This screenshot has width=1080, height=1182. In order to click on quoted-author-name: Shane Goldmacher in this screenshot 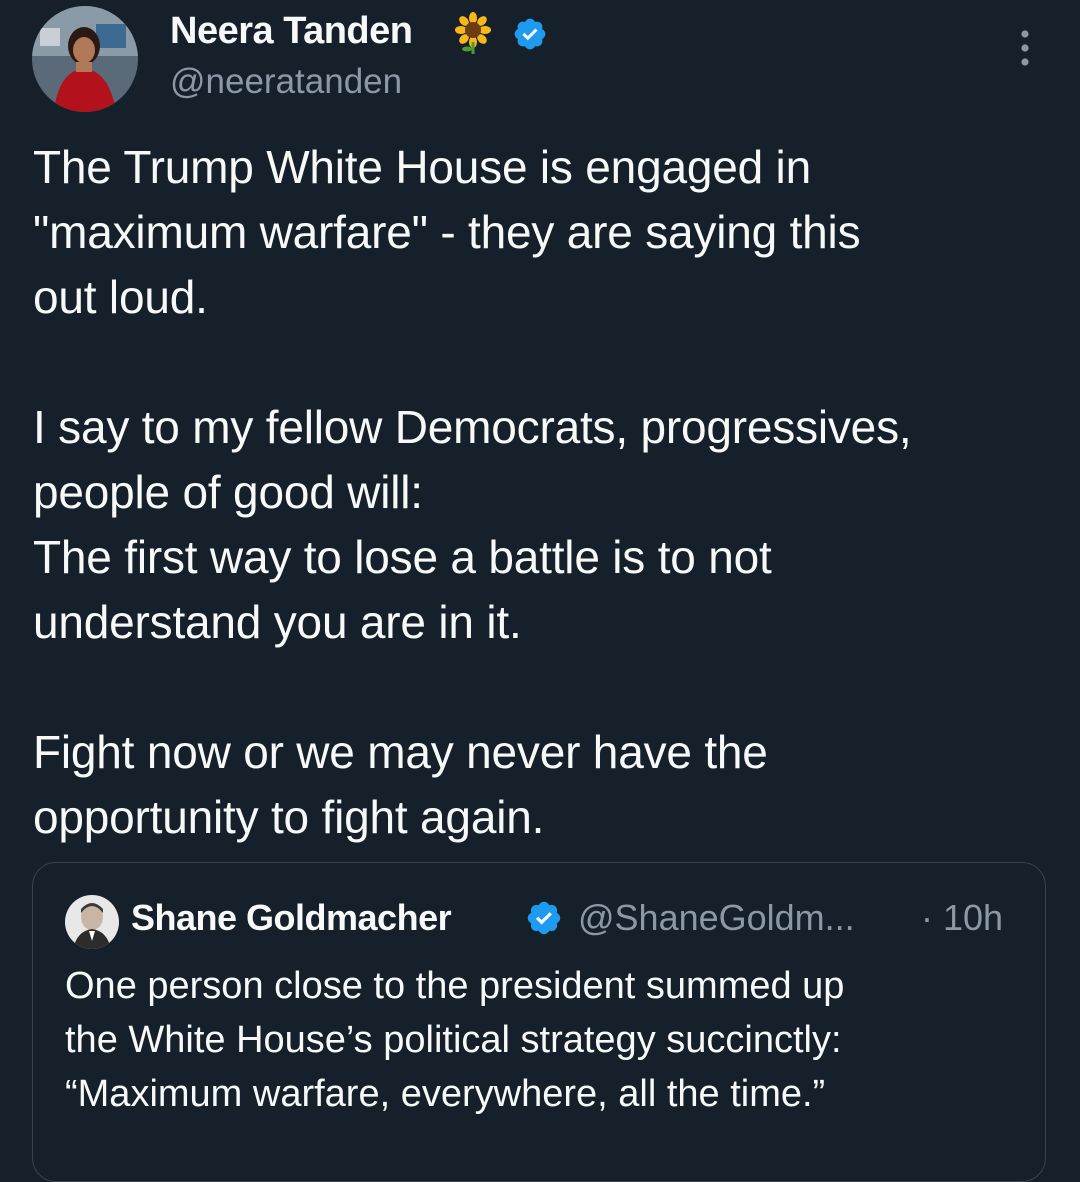, I will do `click(291, 918)`.